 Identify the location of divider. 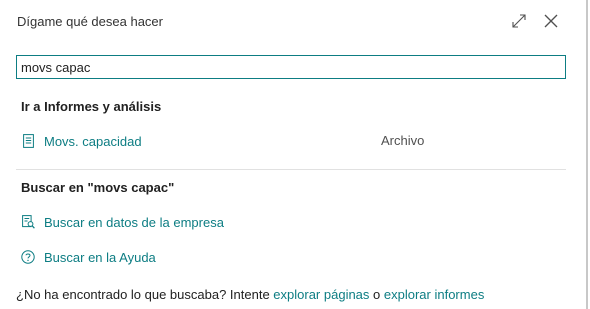
(291, 169).